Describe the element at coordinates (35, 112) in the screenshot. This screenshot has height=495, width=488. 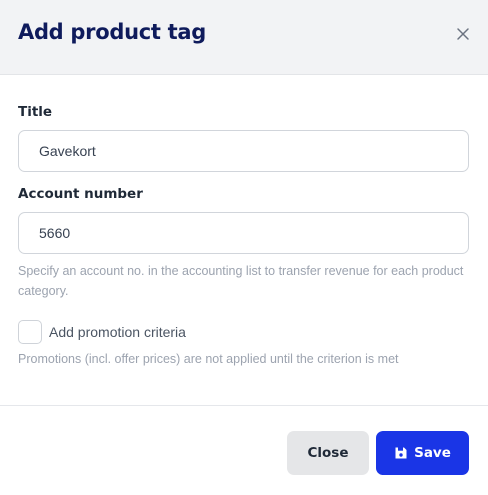
I see `title-label: Title` at that location.